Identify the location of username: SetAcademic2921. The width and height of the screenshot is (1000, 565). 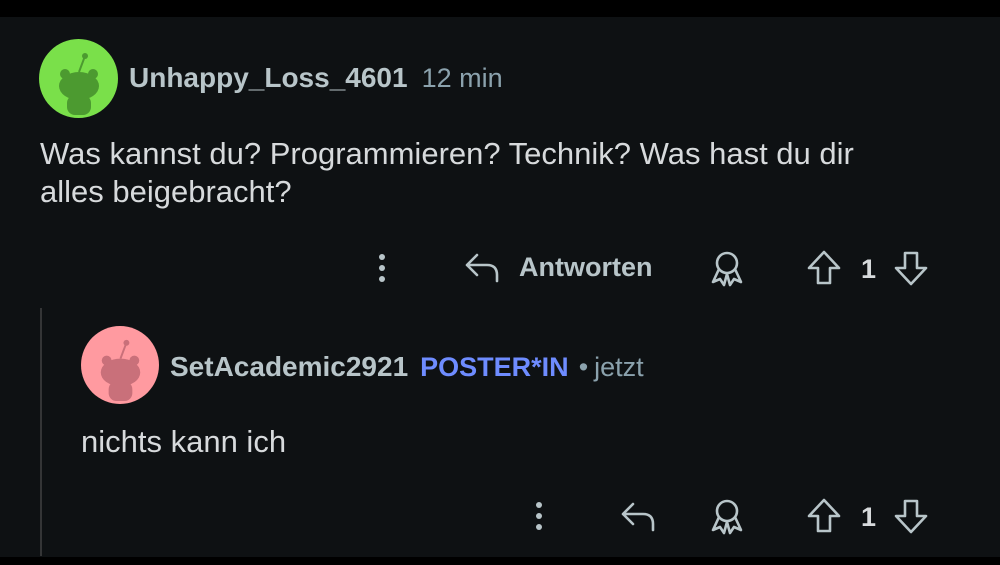
(289, 367).